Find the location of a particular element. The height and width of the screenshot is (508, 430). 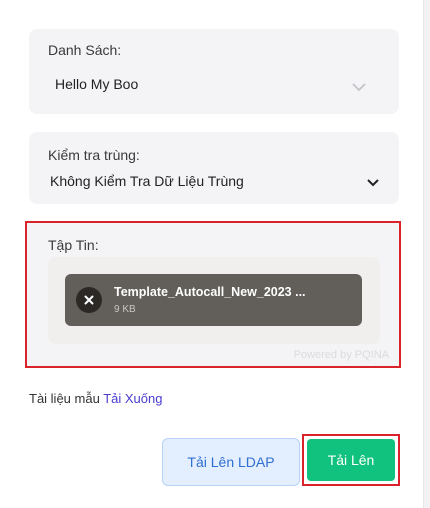

file-label: Tập Tin: is located at coordinates (73, 245).